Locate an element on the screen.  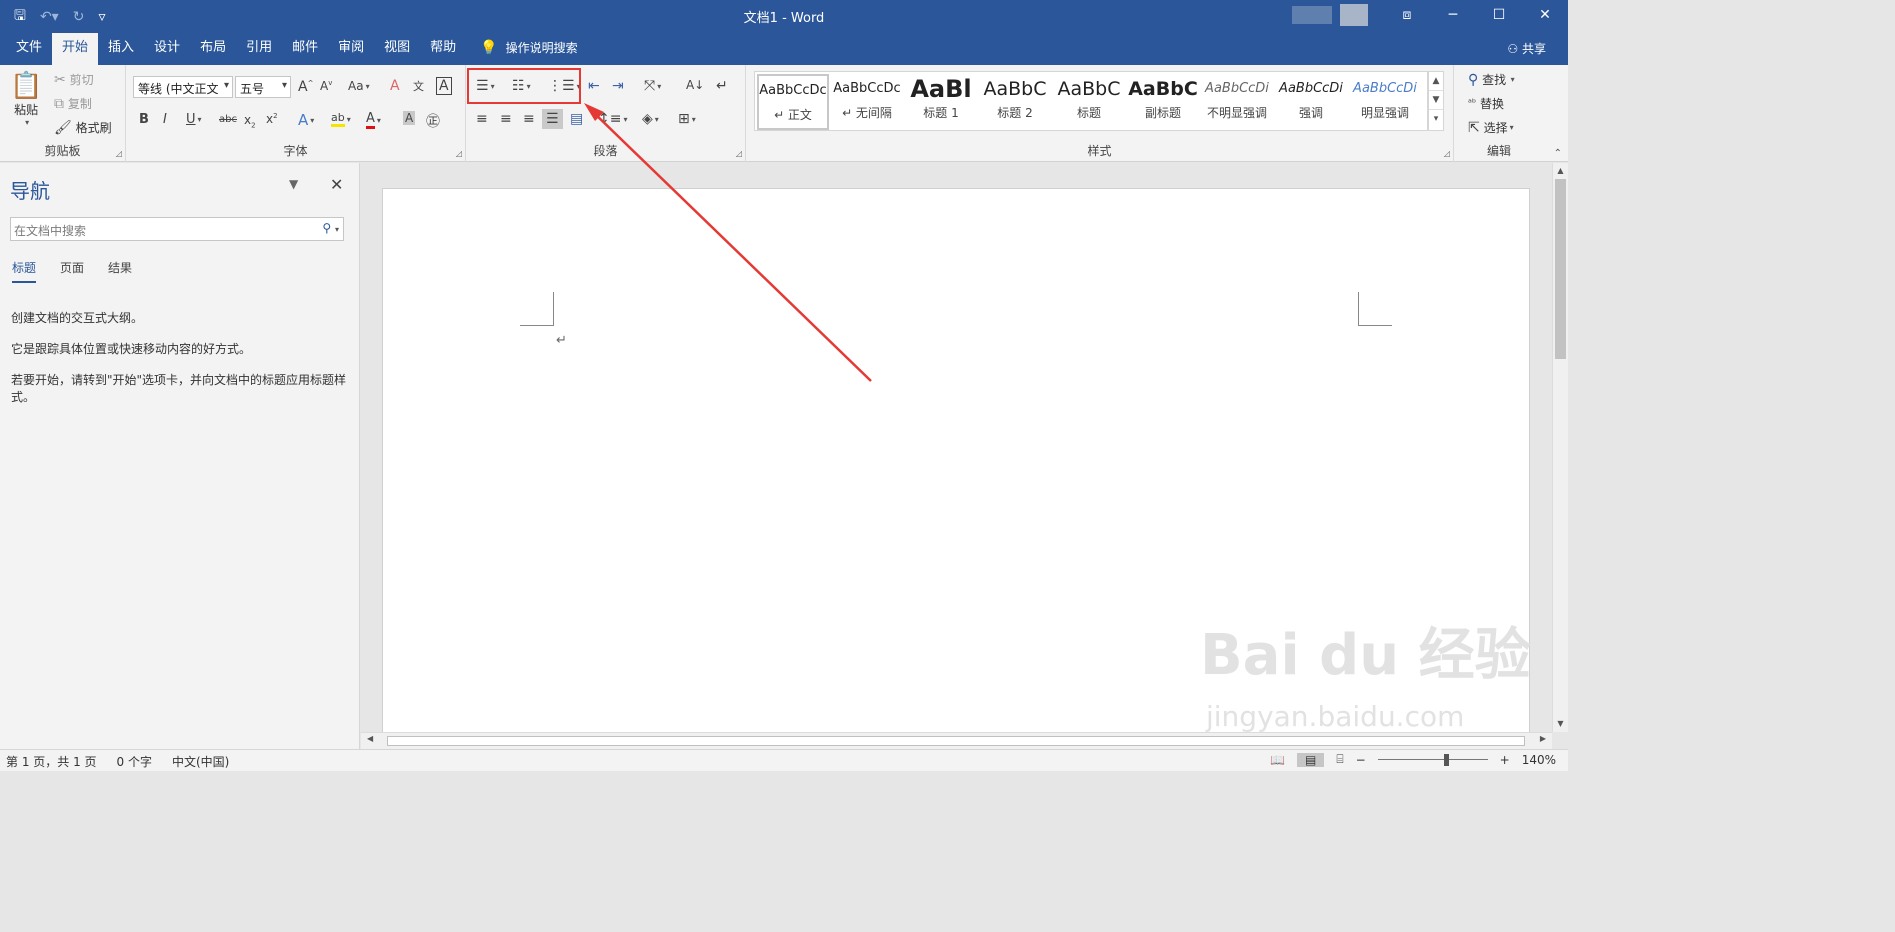
minimize-button: ─ is located at coordinates (1453, 15).